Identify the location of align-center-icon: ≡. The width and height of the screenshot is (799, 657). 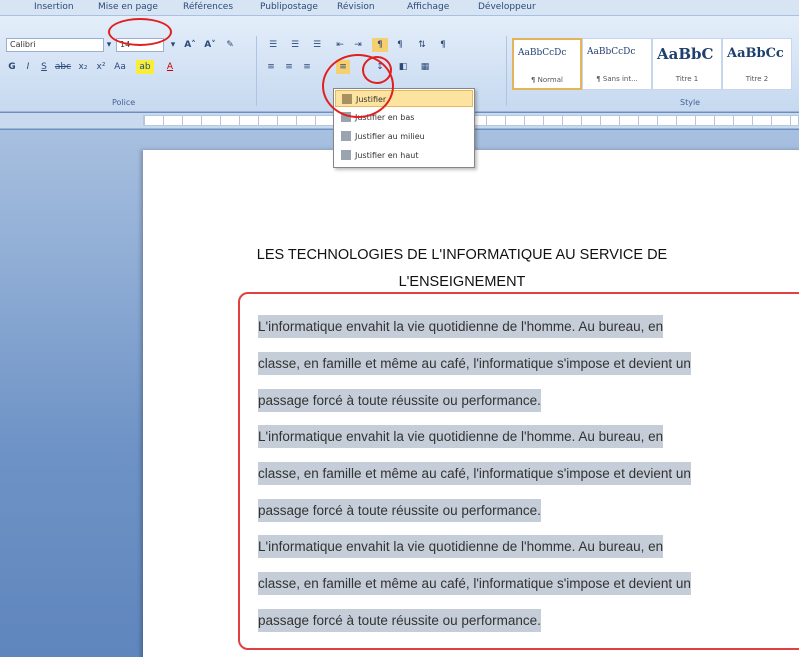
(289, 67).